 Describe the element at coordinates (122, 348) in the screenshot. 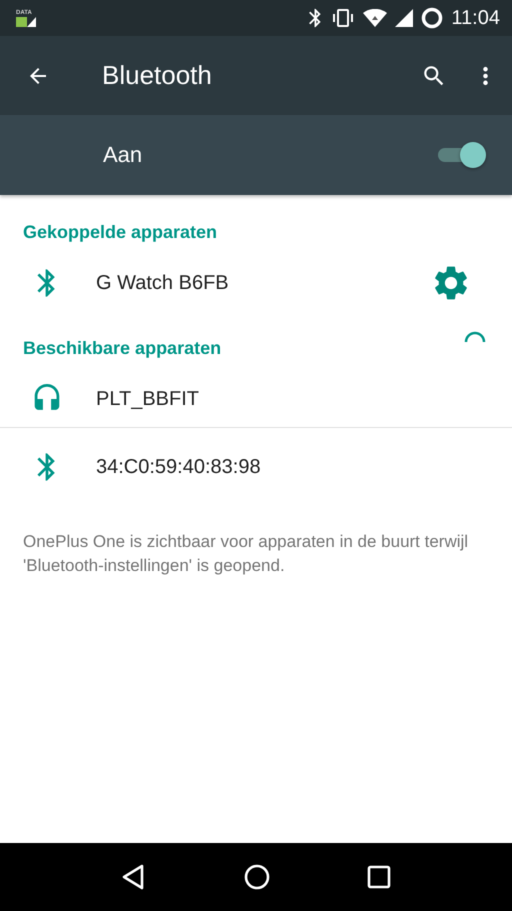

I see `section-header: Beschikbare apparaten` at that location.